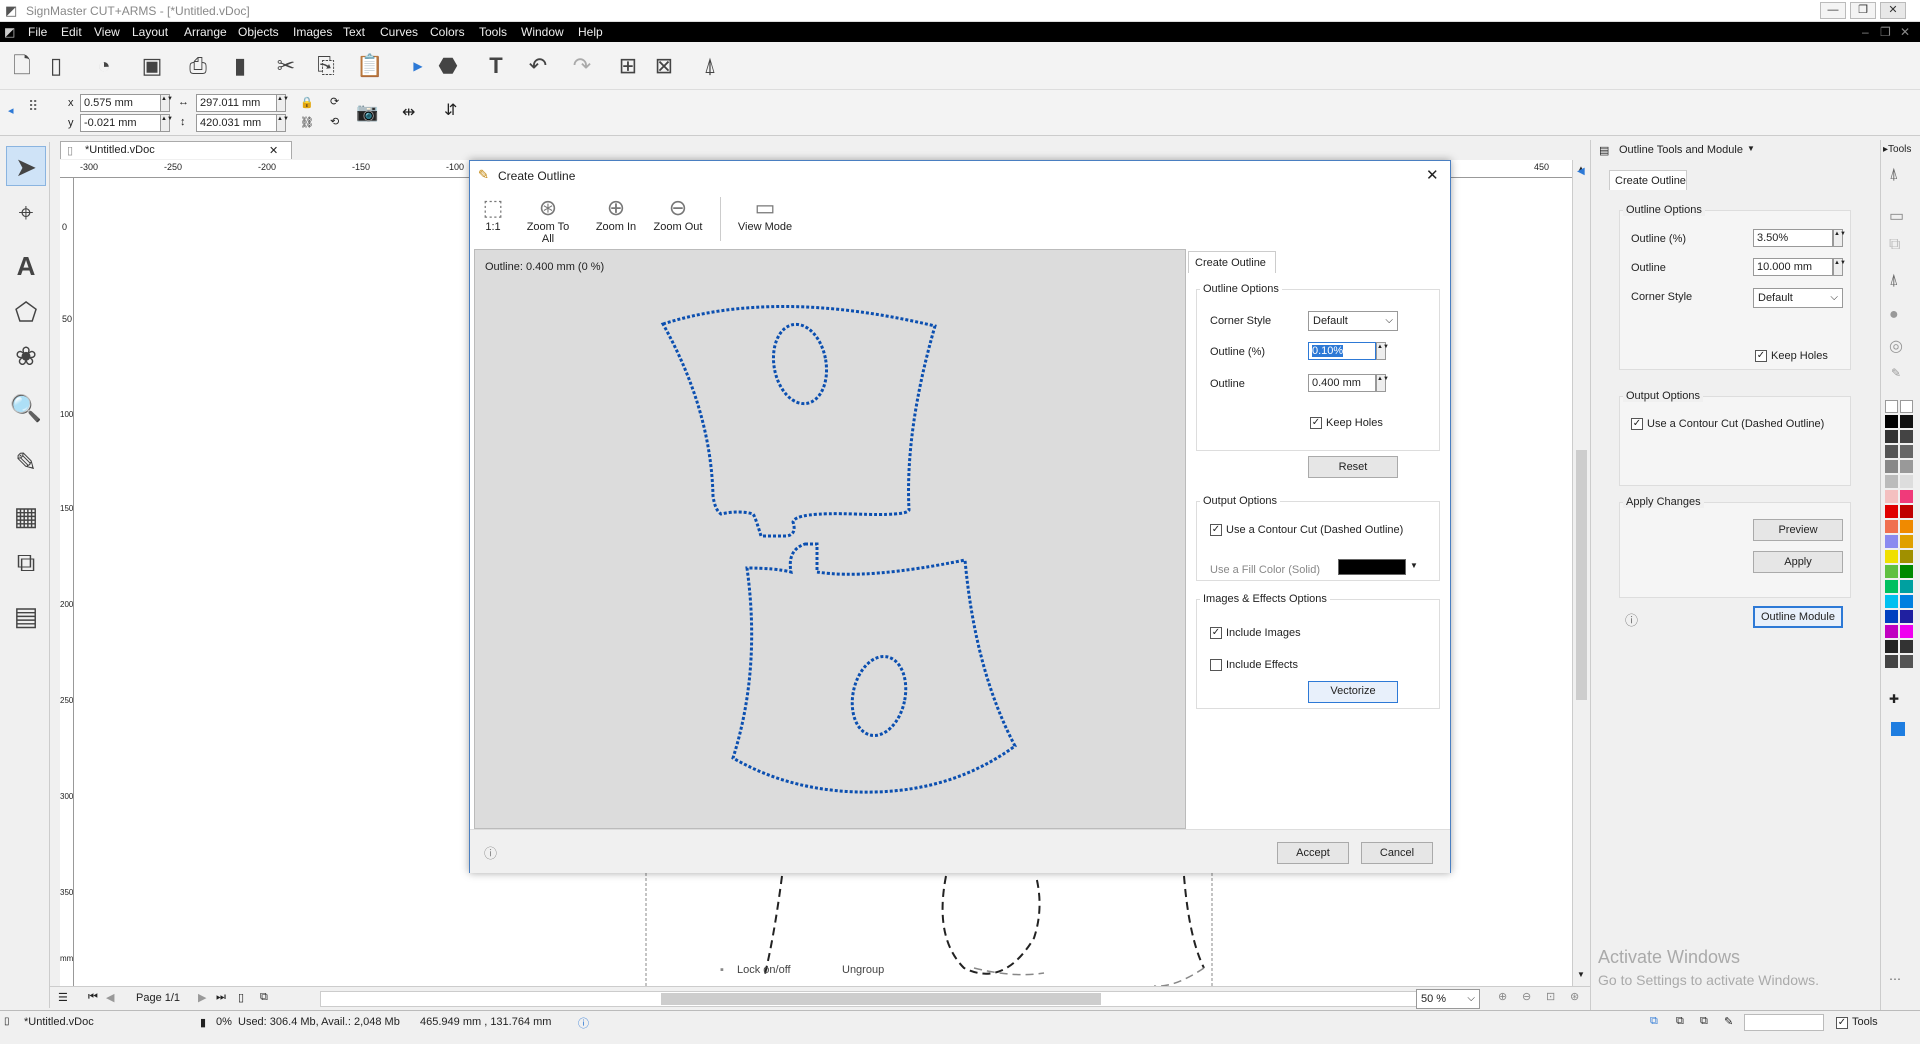 Image resolution: width=1920 pixels, height=1044 pixels. What do you see at coordinates (26, 166) in the screenshot?
I see `select-tool-icon: ➤` at bounding box center [26, 166].